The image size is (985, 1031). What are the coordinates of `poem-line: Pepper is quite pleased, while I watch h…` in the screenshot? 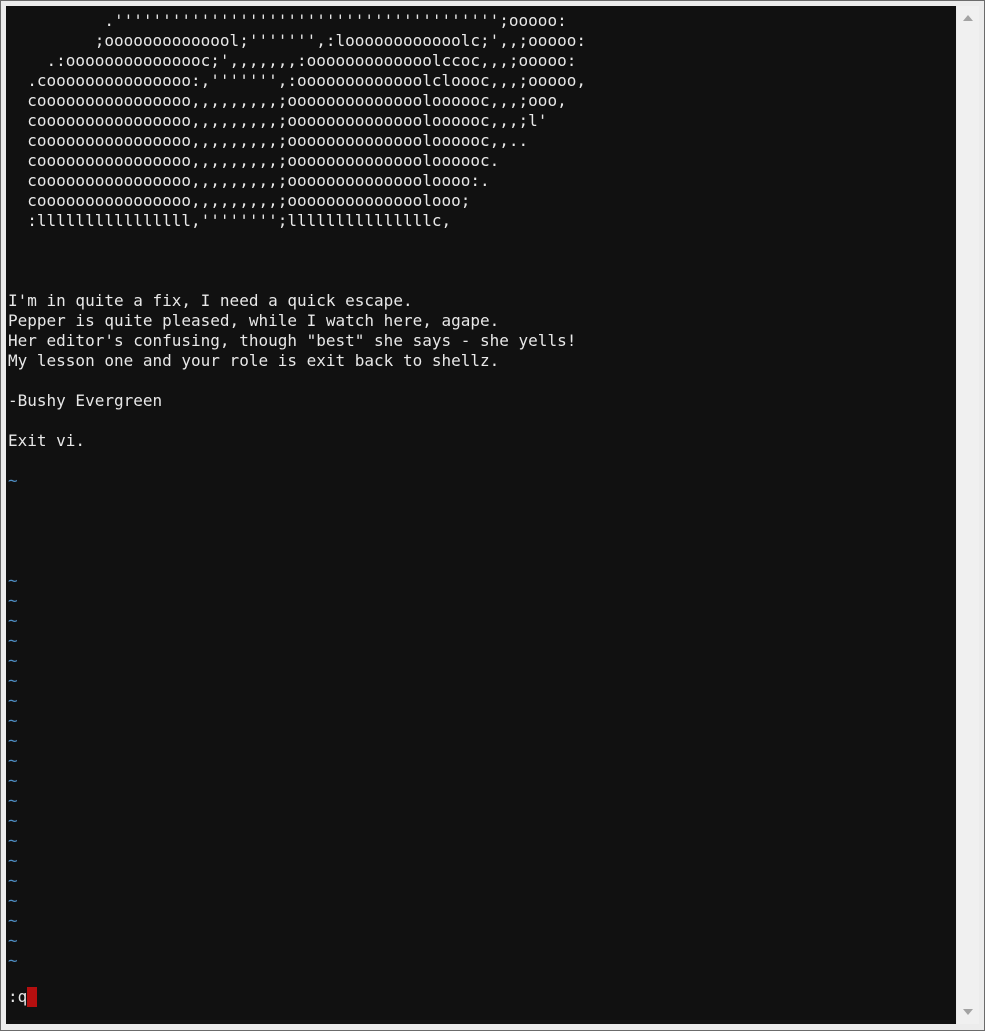 It's located at (254, 320).